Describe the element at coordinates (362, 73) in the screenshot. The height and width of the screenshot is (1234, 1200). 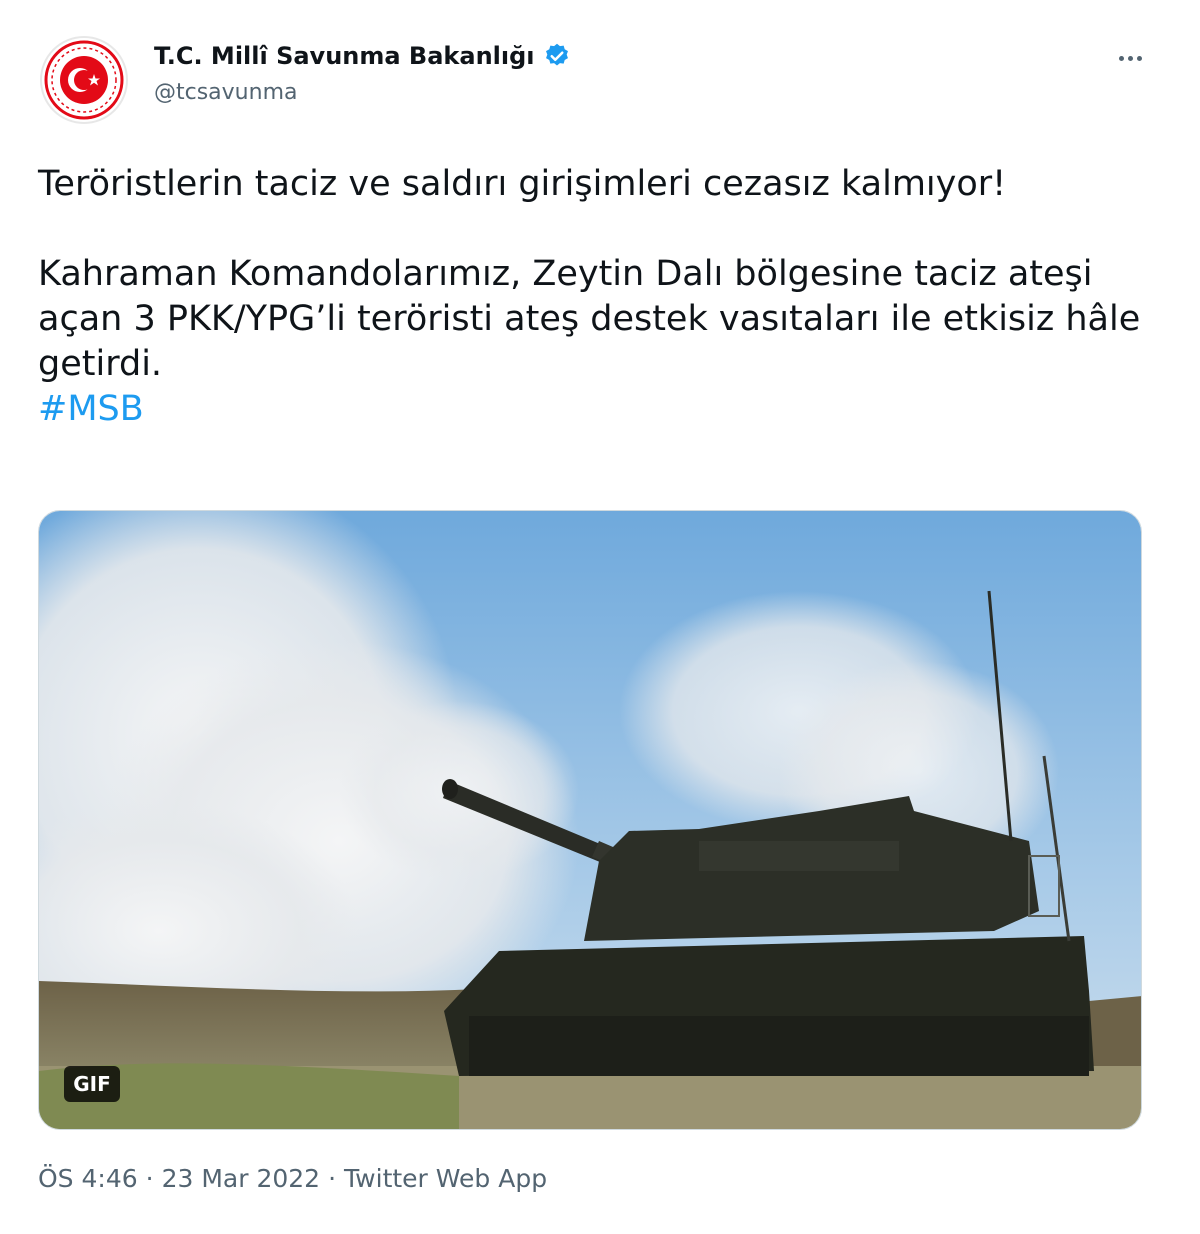
I see `author-names: T.C. Millî Savunma Bakanlığı @tcsavunma` at that location.